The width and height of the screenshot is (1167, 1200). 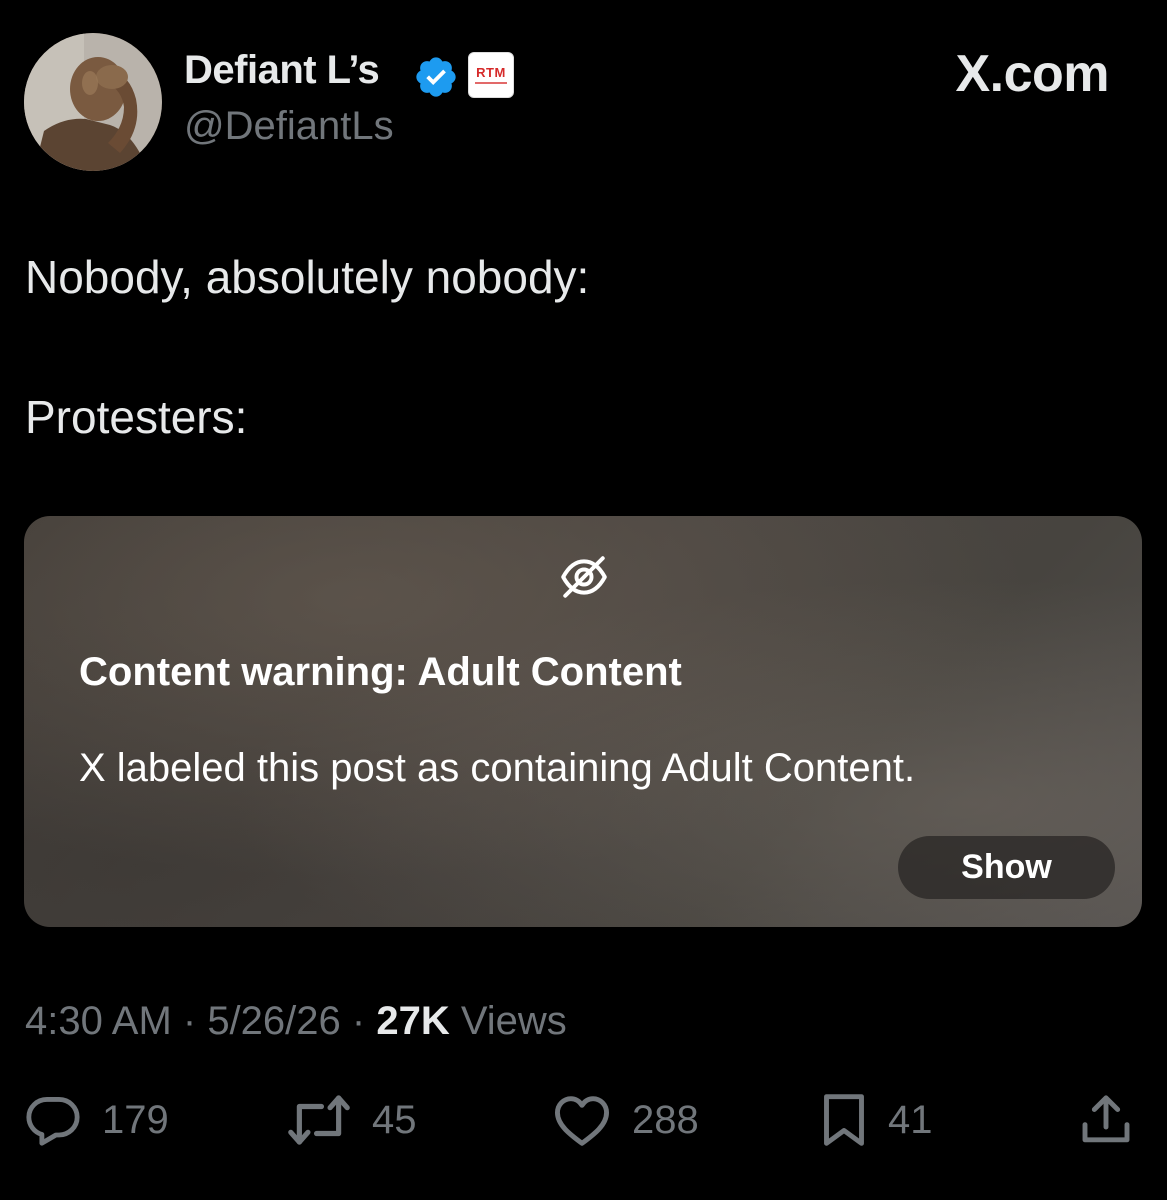 What do you see at coordinates (96, 1120) in the screenshot?
I see `reply-button: 179` at bounding box center [96, 1120].